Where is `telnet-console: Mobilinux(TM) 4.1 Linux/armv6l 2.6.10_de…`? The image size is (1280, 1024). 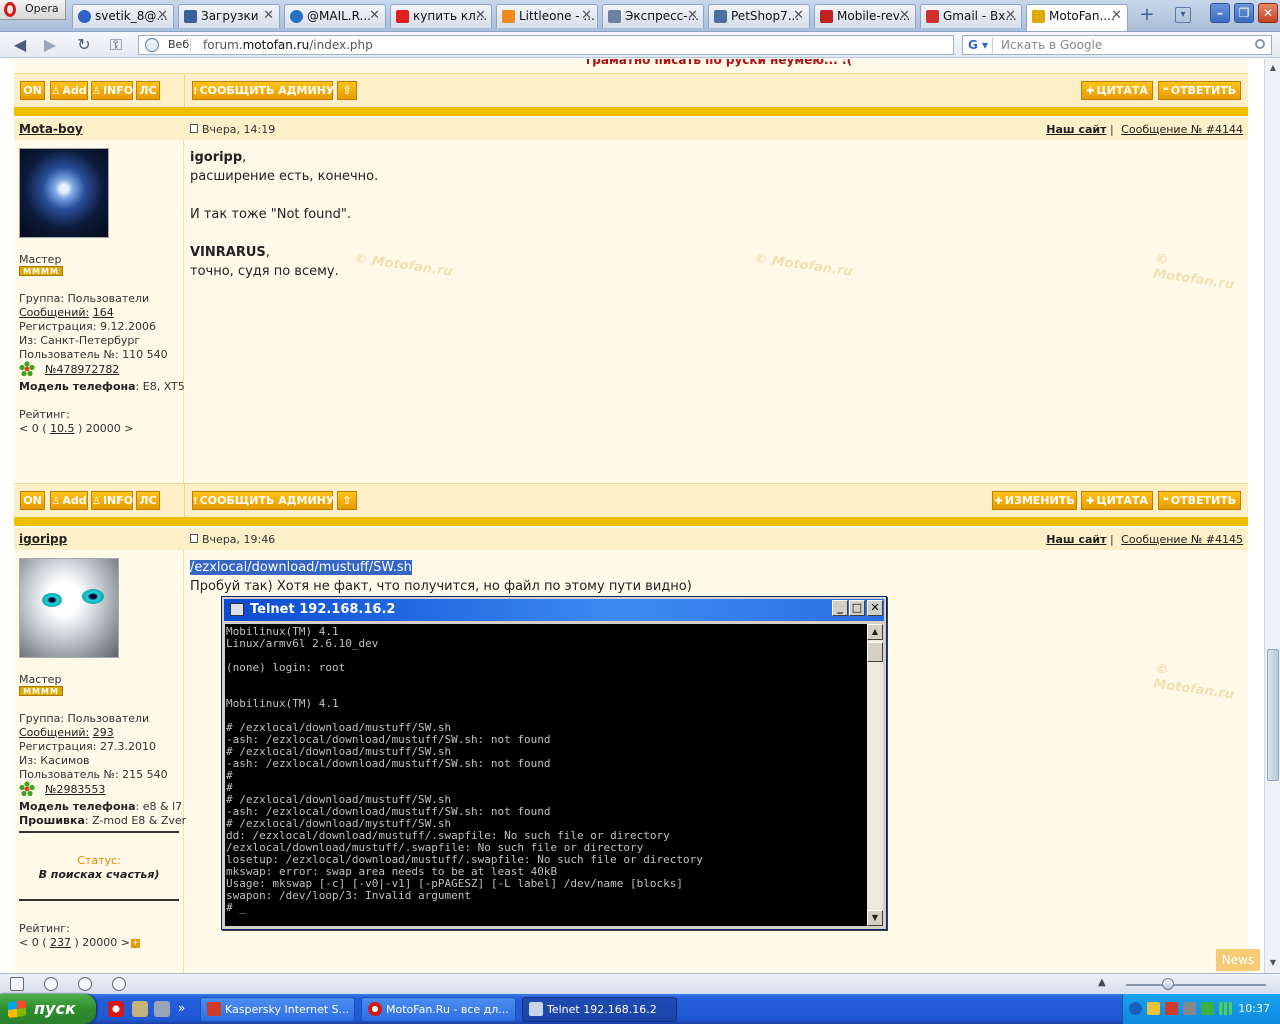 telnet-console: Mobilinux(TM) 4.1 Linux/armv6l 2.6.10_de… is located at coordinates (546, 775).